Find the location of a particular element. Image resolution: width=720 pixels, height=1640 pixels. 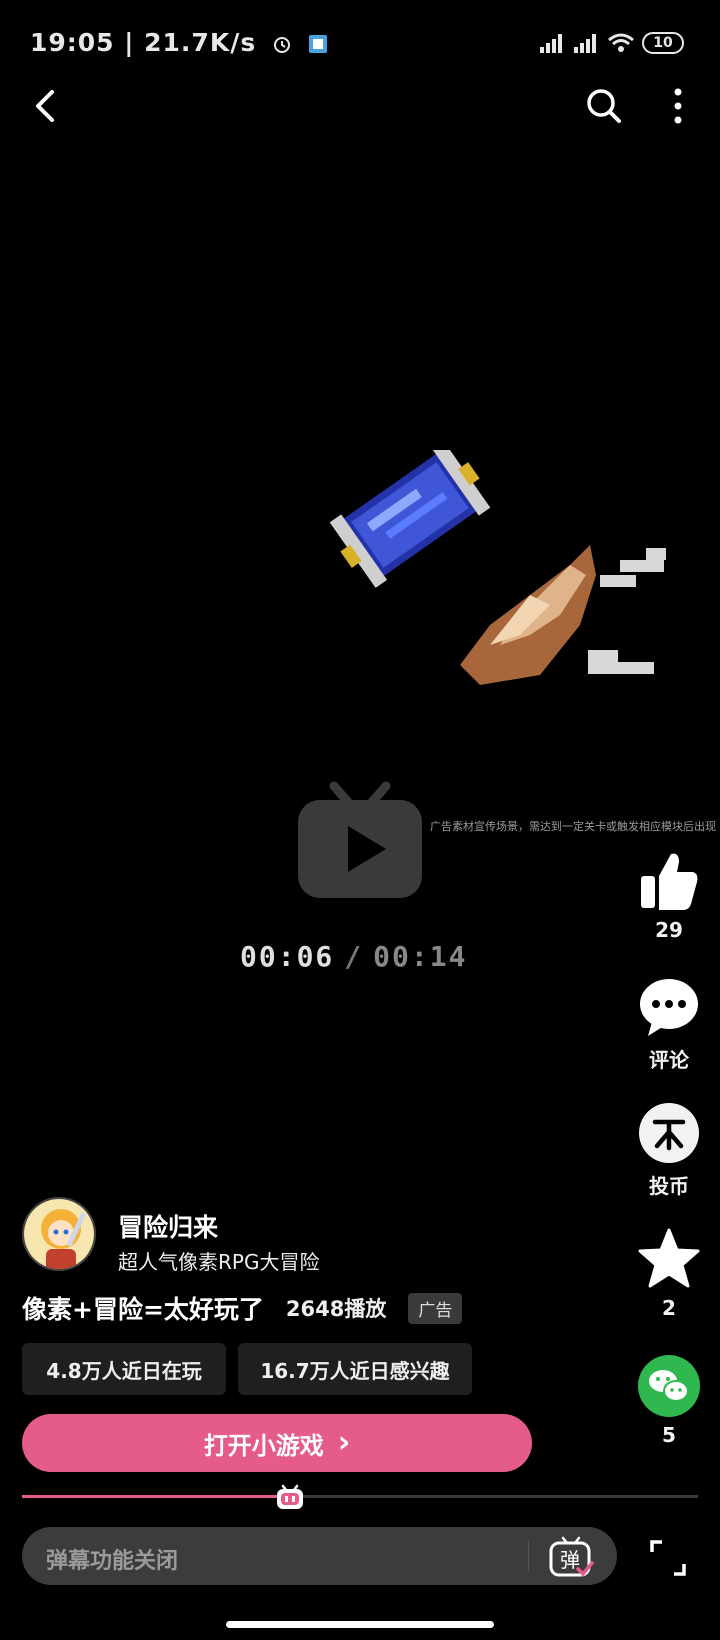

signal-icon is located at coordinates (553, 43).